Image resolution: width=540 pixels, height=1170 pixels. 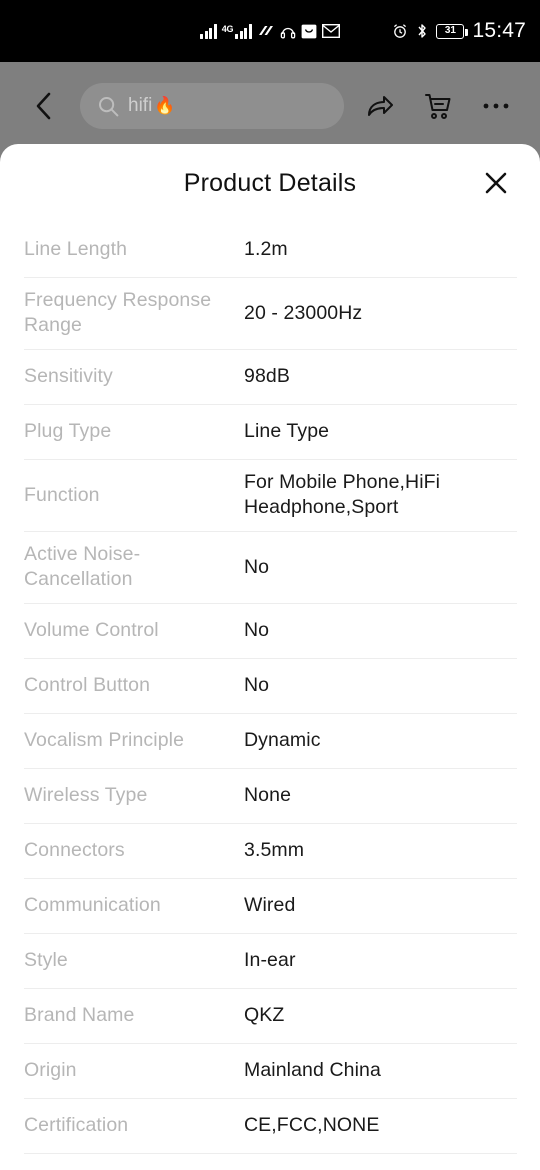 What do you see at coordinates (266, 31) in the screenshot?
I see `data-transfer-icon` at bounding box center [266, 31].